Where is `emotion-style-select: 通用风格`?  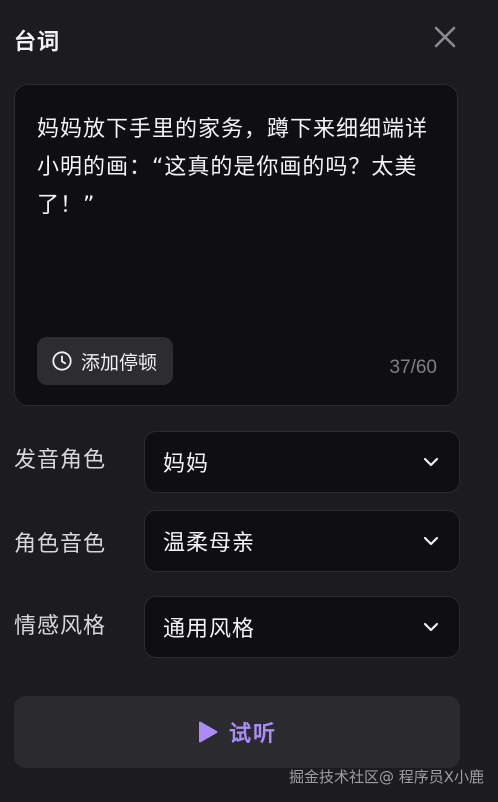 emotion-style-select: 通用风格 is located at coordinates (302, 627).